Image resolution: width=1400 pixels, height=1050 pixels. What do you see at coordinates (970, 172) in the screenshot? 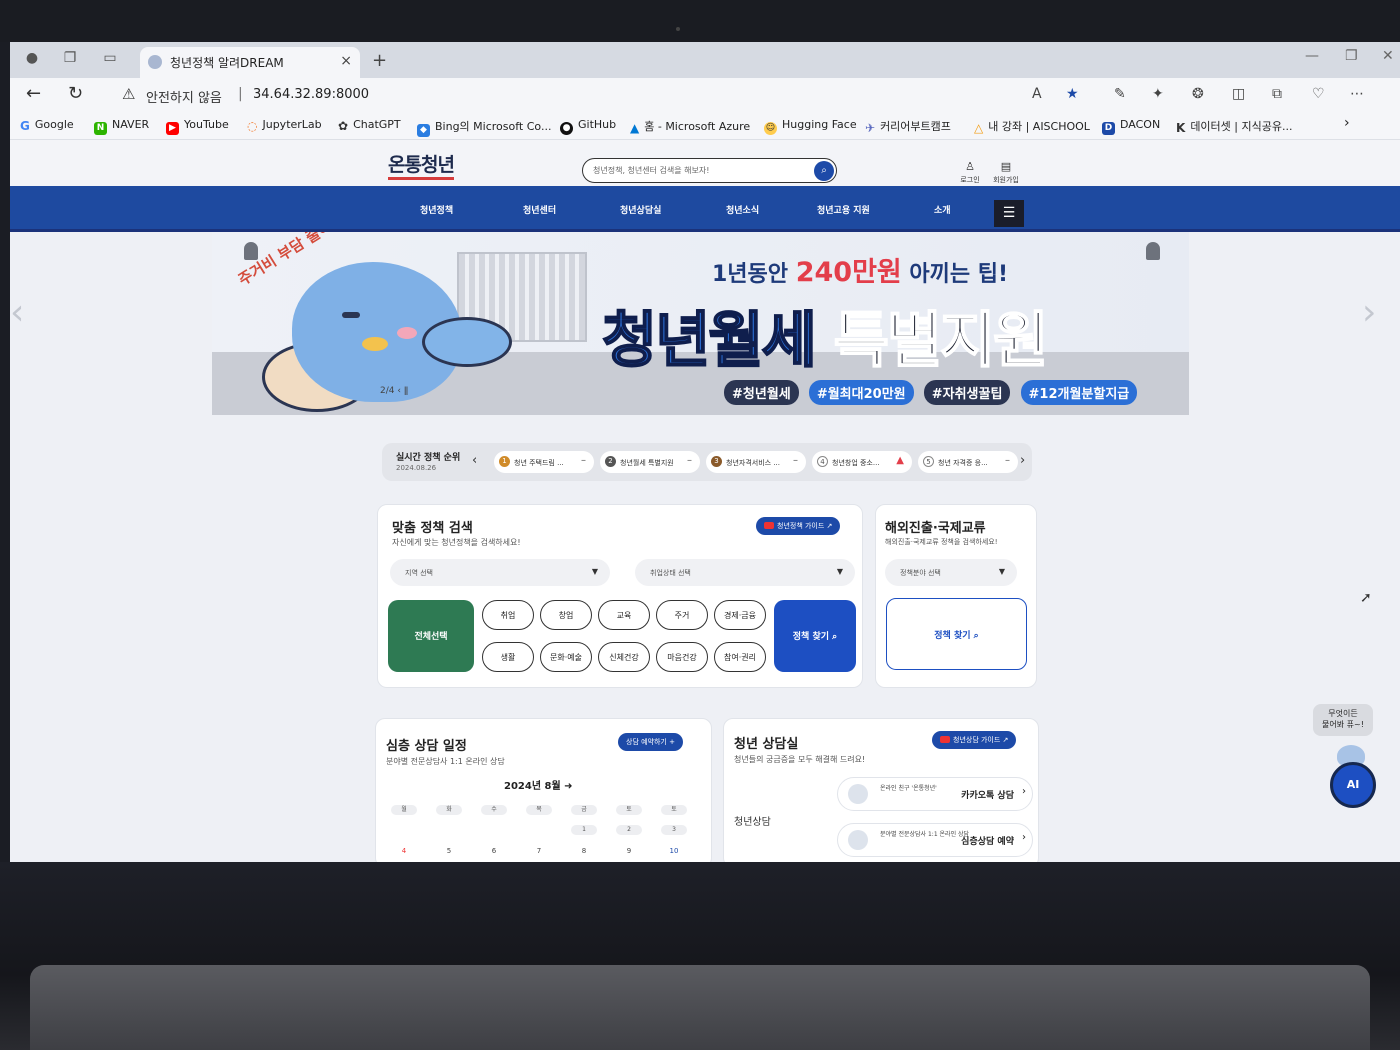
I see `login-button: ♙ 로그인` at bounding box center [970, 172].